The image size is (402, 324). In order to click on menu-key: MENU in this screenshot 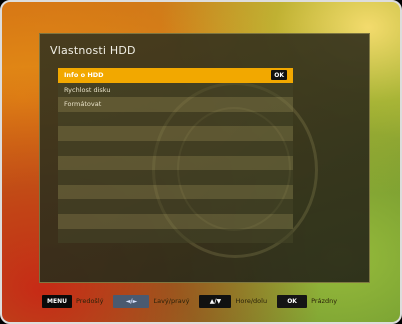, I will do `click(57, 301)`.